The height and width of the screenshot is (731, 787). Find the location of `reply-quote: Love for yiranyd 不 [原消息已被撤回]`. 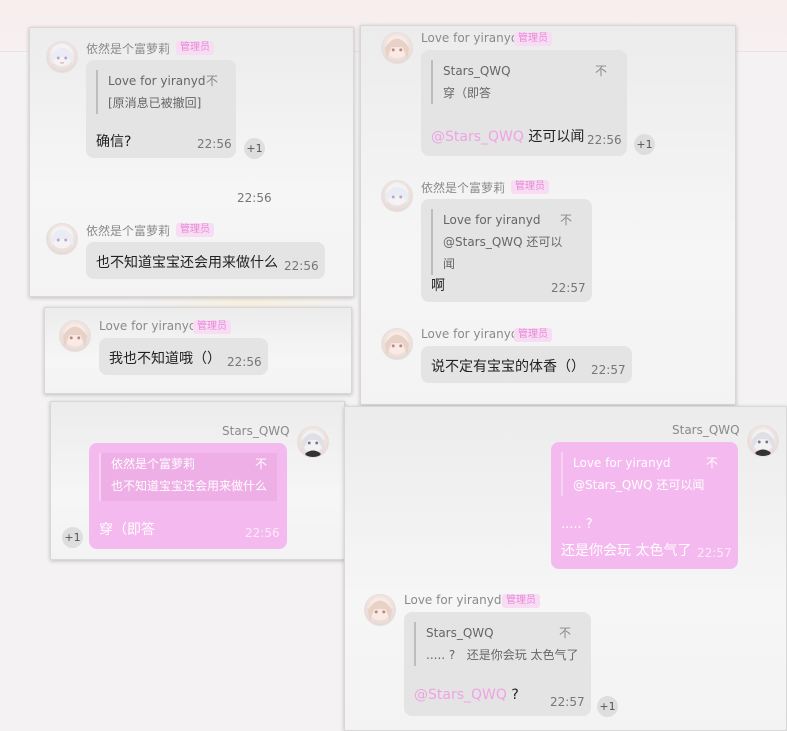

reply-quote: Love for yiranyd 不 [原消息已被撤回] is located at coordinates (157, 92).